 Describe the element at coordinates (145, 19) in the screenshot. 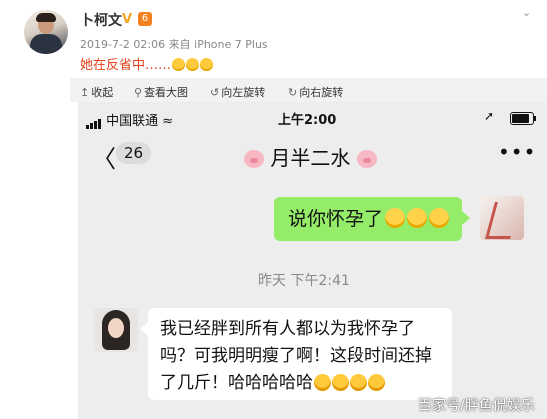

I see `level-badge: 6` at that location.